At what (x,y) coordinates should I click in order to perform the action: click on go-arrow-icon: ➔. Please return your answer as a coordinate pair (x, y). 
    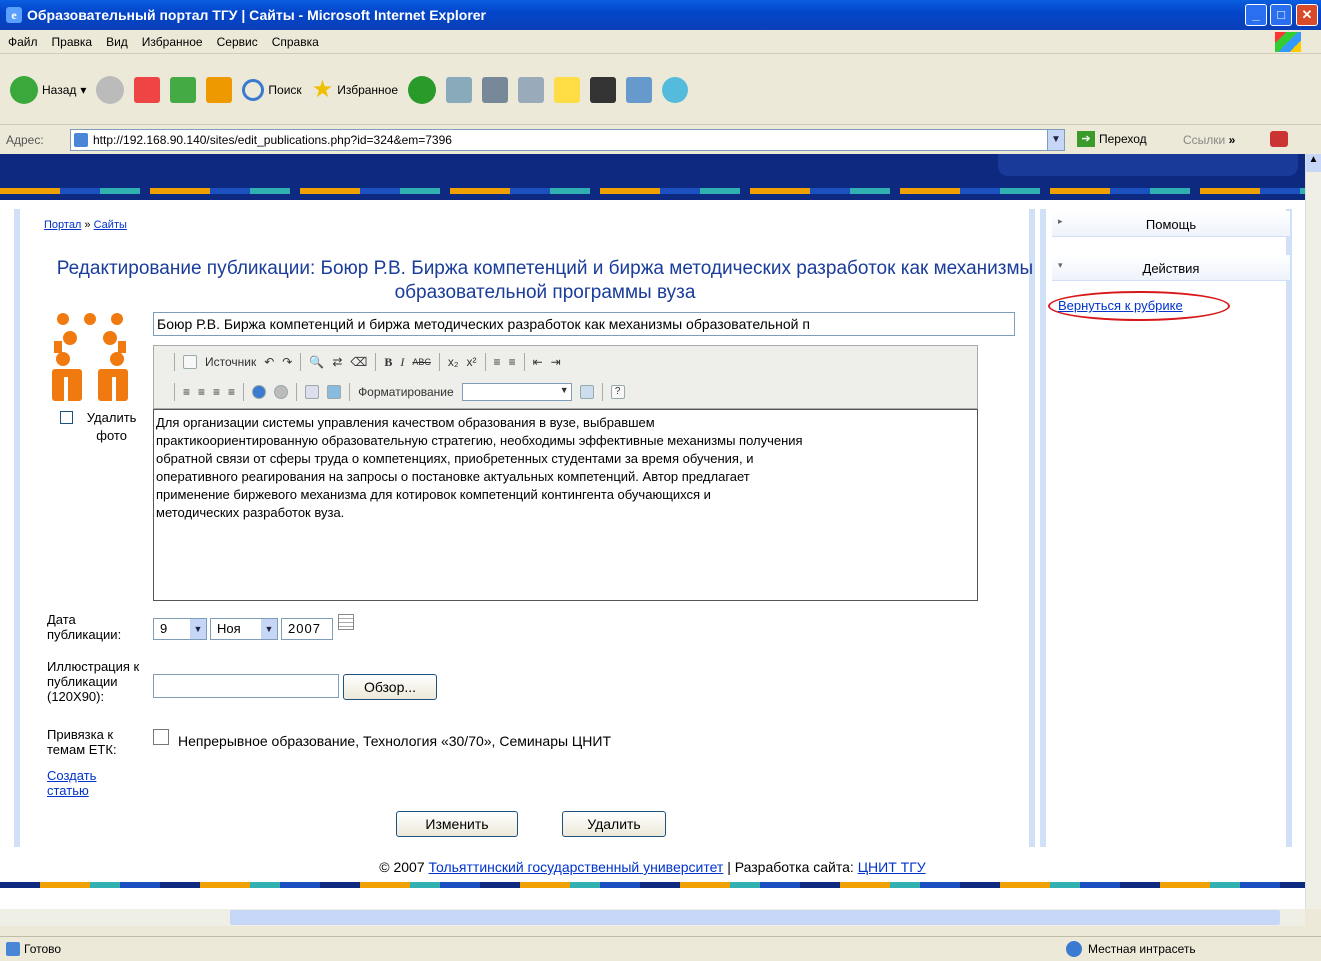
    Looking at the image, I should click on (1086, 139).